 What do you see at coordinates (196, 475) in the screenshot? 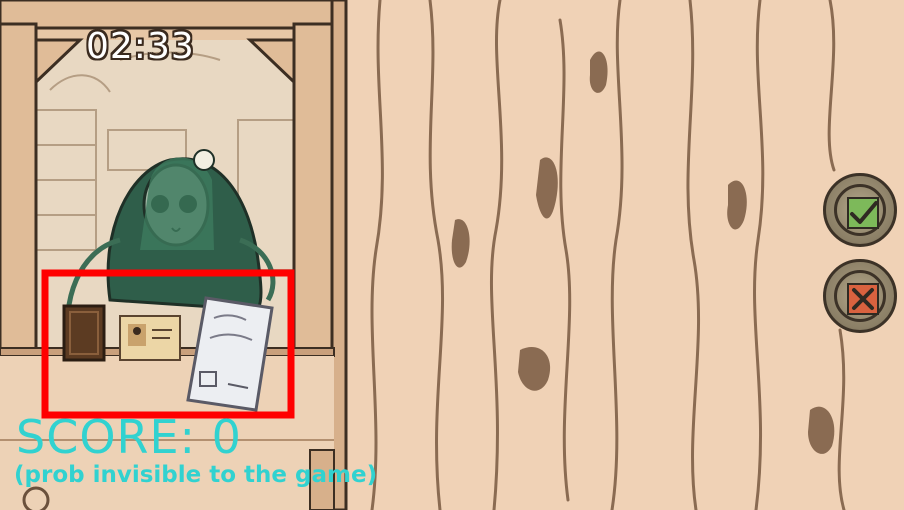
I see `debug-note: (prob invisible to the game)` at bounding box center [196, 475].